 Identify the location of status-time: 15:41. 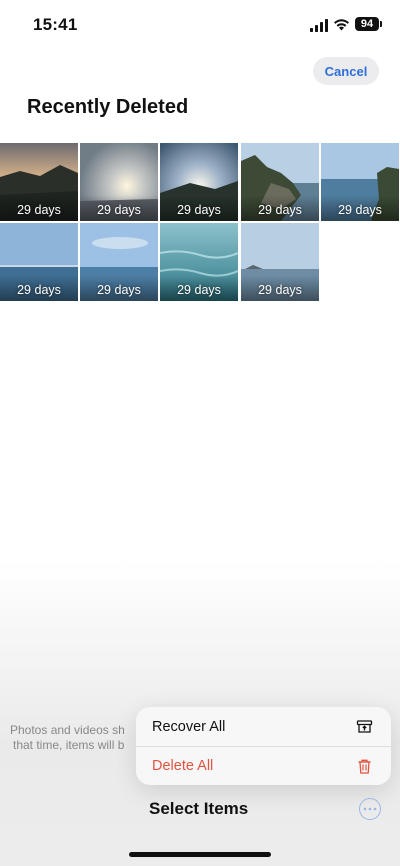
(55, 24).